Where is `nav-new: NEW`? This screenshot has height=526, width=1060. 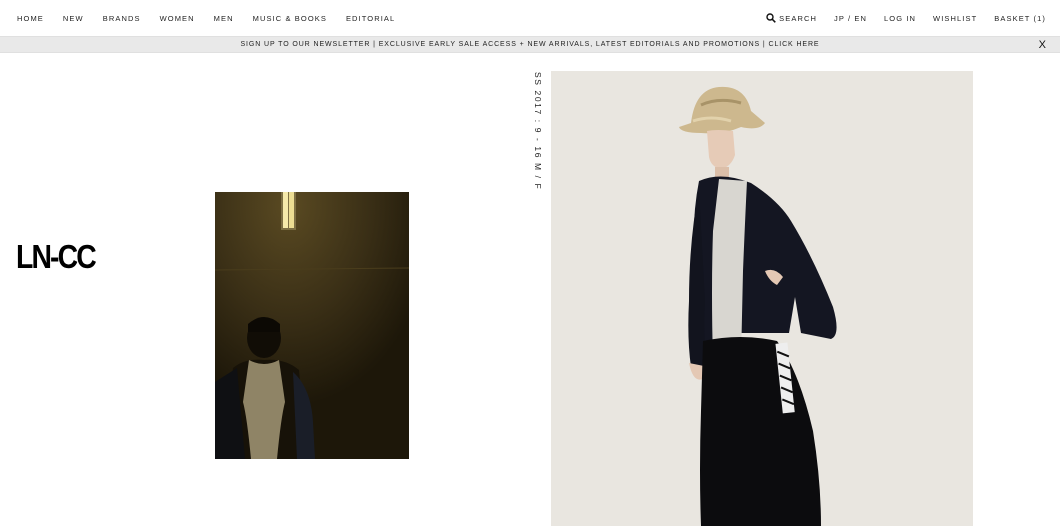 nav-new: NEW is located at coordinates (73, 18).